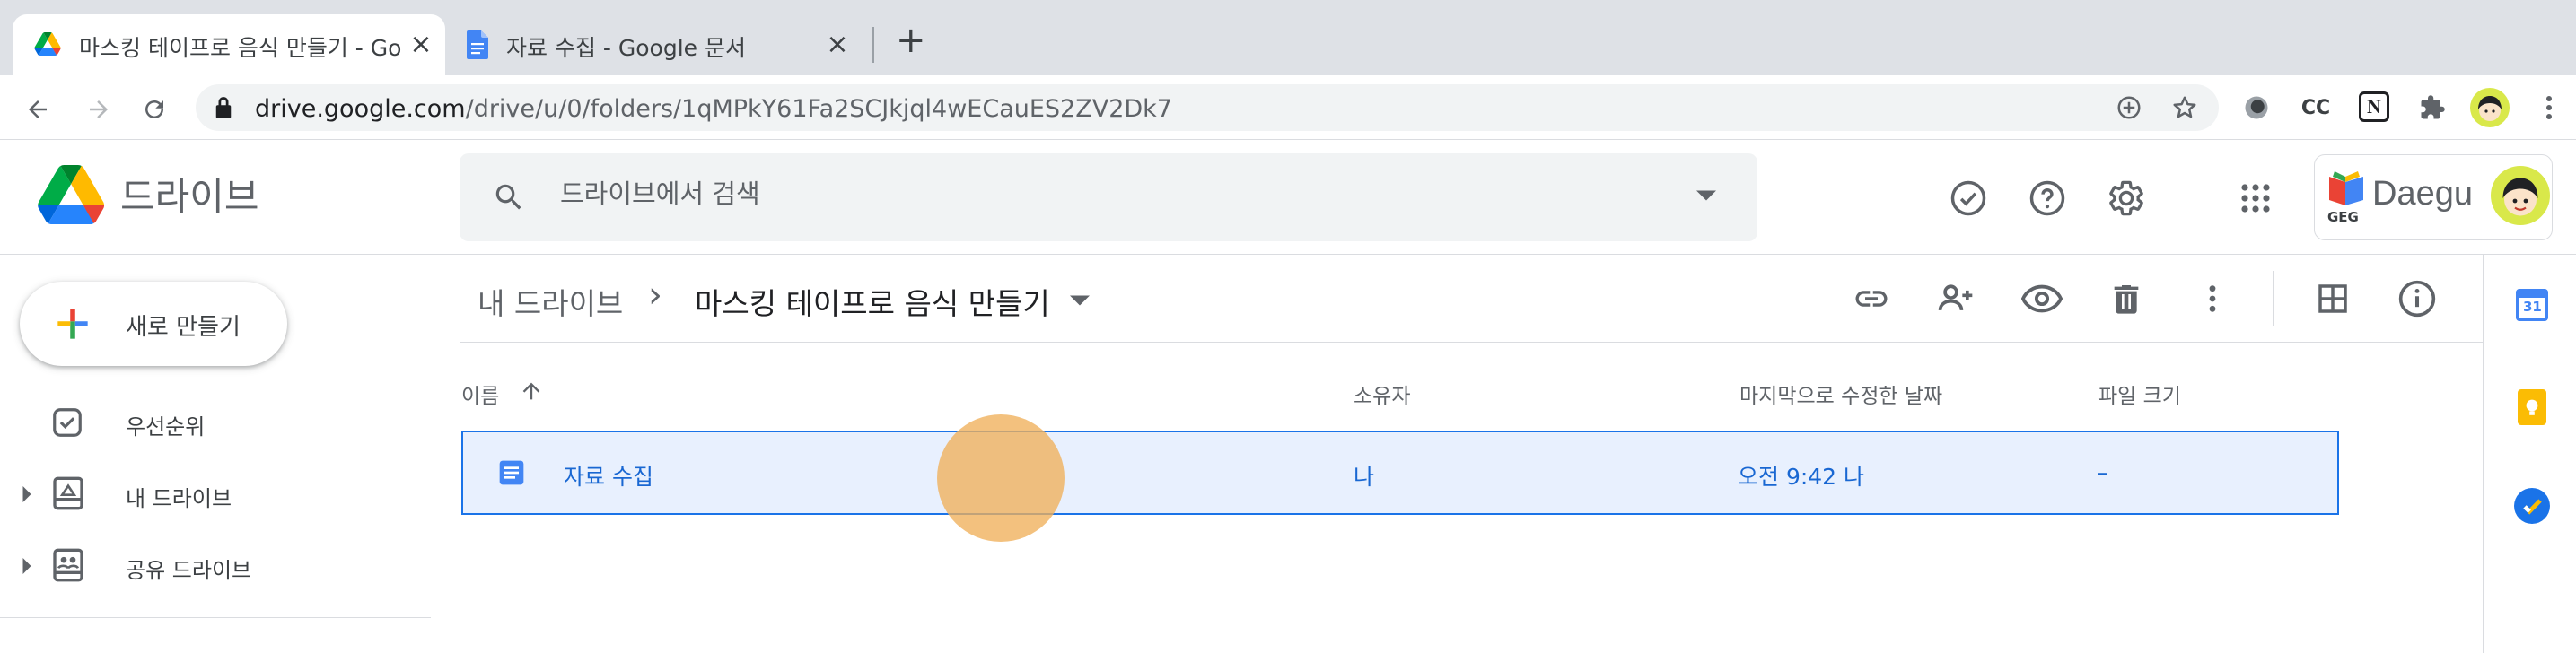 This screenshot has height=653, width=2576. What do you see at coordinates (223, 107) in the screenshot?
I see `lock-icon` at bounding box center [223, 107].